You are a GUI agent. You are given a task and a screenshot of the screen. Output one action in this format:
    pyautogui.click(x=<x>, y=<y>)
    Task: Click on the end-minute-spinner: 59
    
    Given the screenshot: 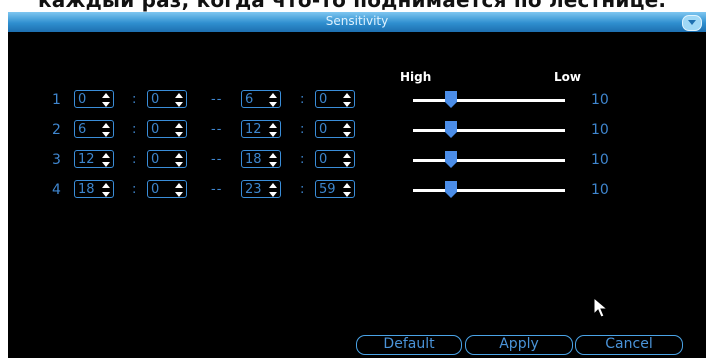 What is the action you would take?
    pyautogui.click(x=335, y=189)
    